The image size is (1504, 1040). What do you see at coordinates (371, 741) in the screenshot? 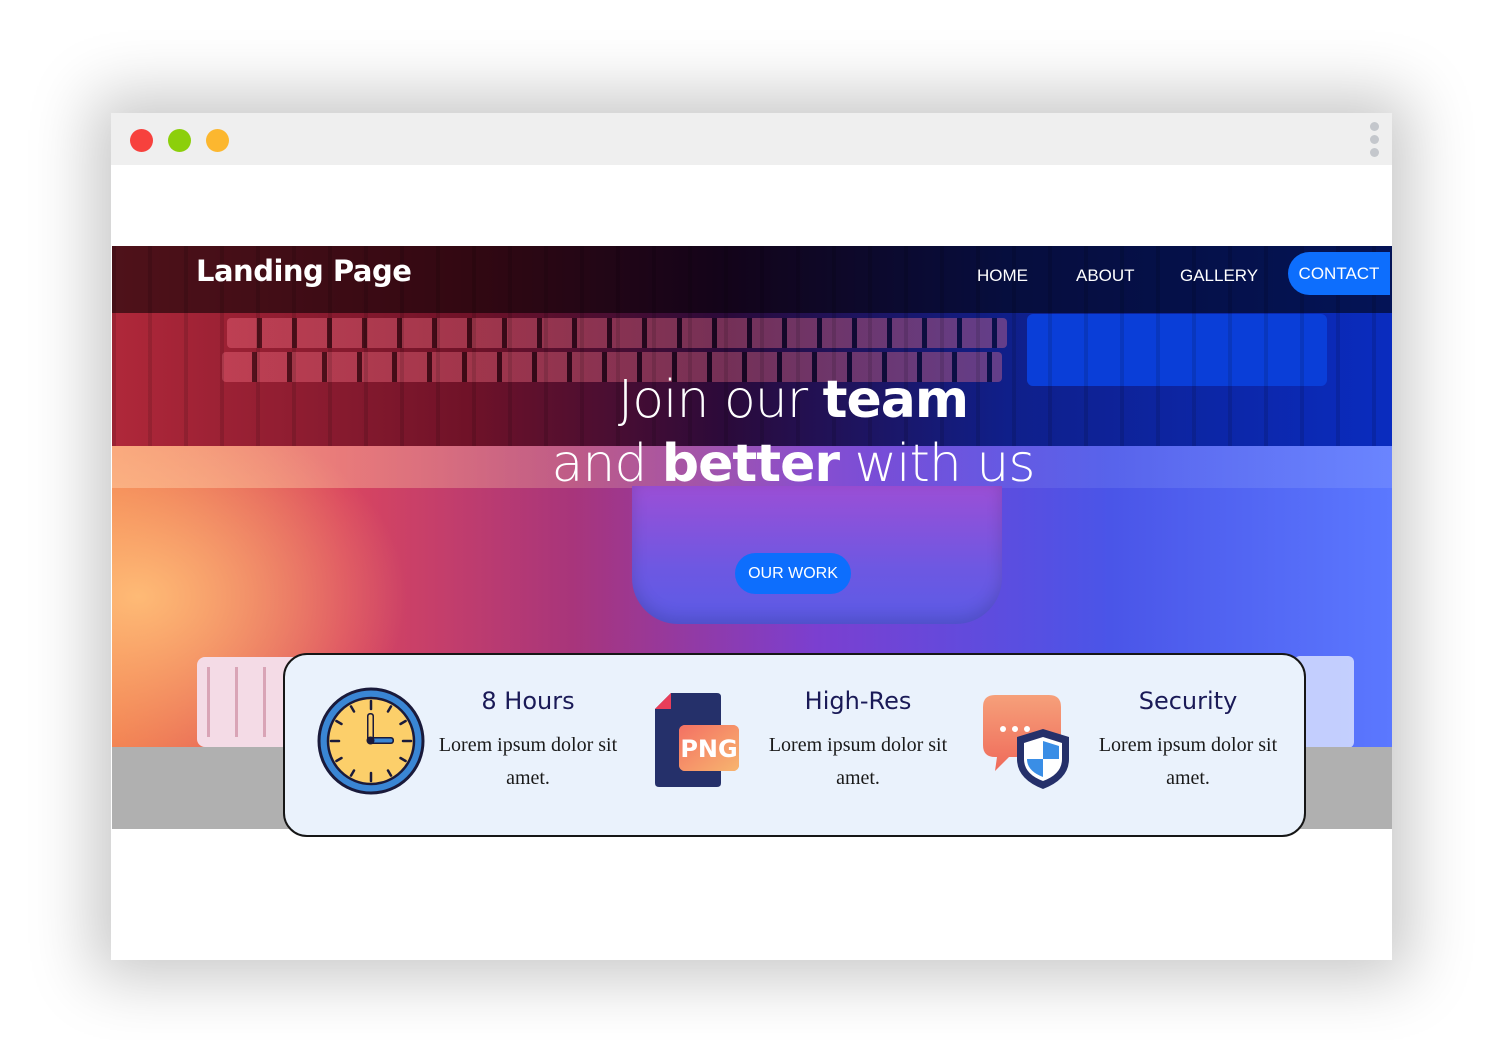
I see `clock-icon` at bounding box center [371, 741].